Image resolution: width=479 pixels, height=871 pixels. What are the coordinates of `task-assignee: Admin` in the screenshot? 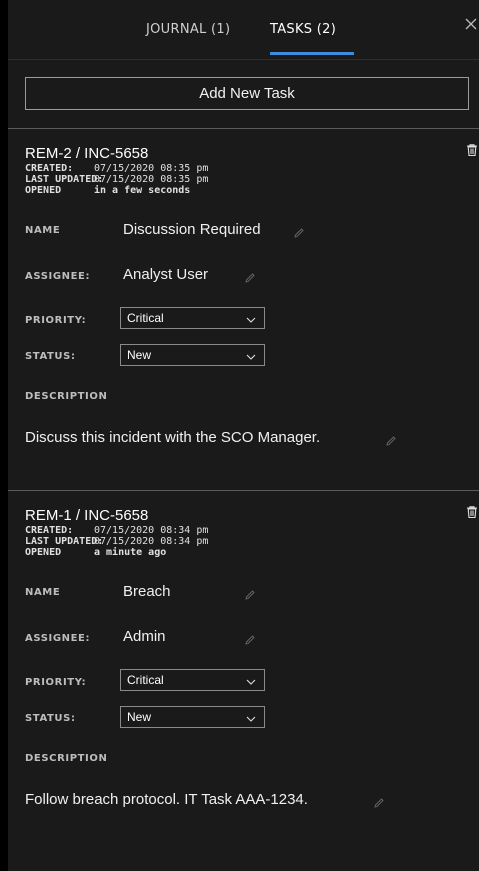 It's located at (144, 636).